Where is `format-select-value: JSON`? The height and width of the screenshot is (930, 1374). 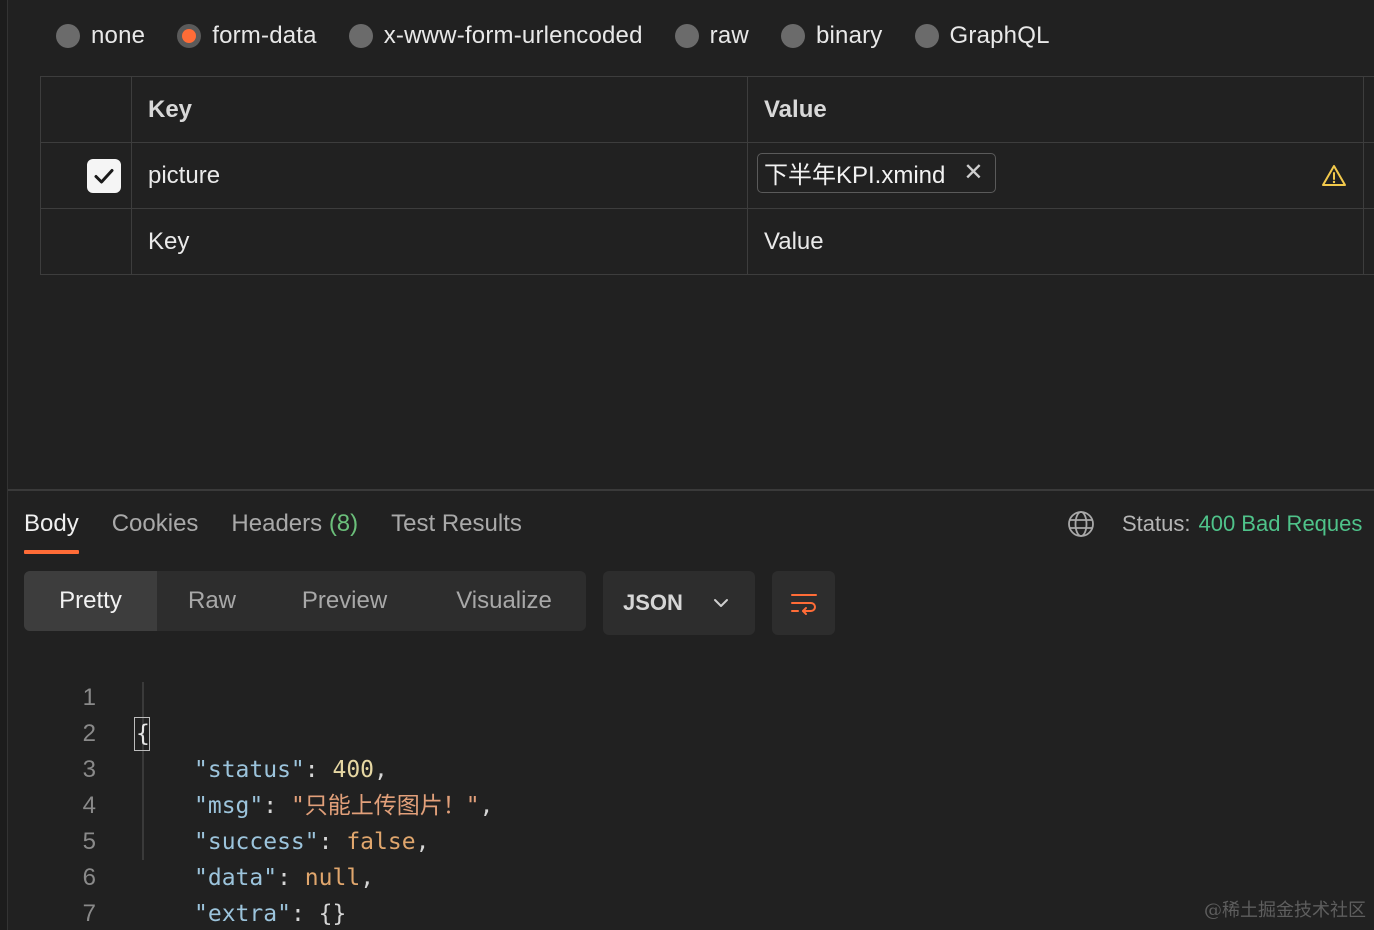 format-select-value: JSON is located at coordinates (653, 602).